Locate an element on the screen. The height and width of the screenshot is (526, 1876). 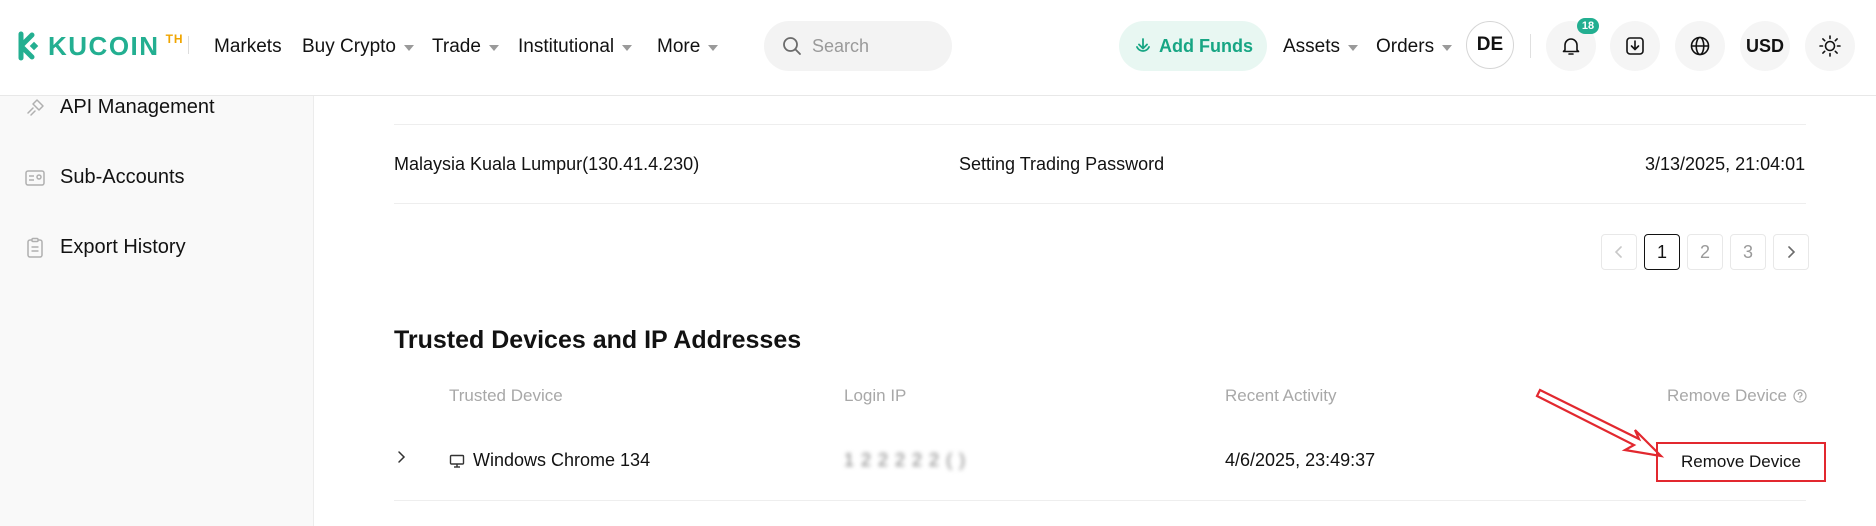
download-app-button is located at coordinates (1635, 46).